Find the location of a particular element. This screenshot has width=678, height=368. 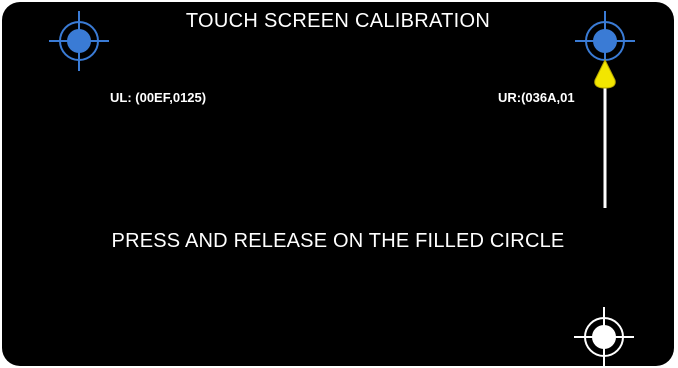

upper-right-coordinate-readout: UR:(036A,01 is located at coordinates (536, 97).